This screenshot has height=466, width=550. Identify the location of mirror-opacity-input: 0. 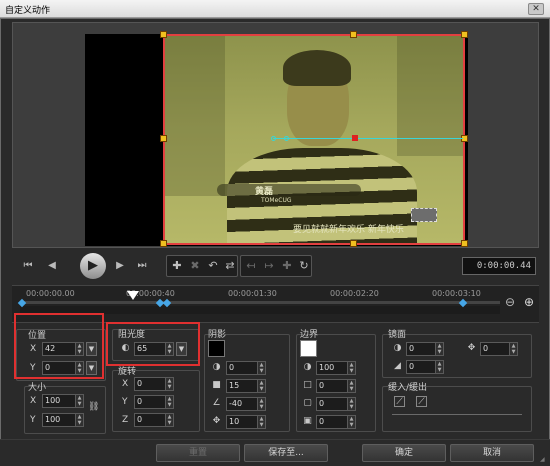
(421, 349).